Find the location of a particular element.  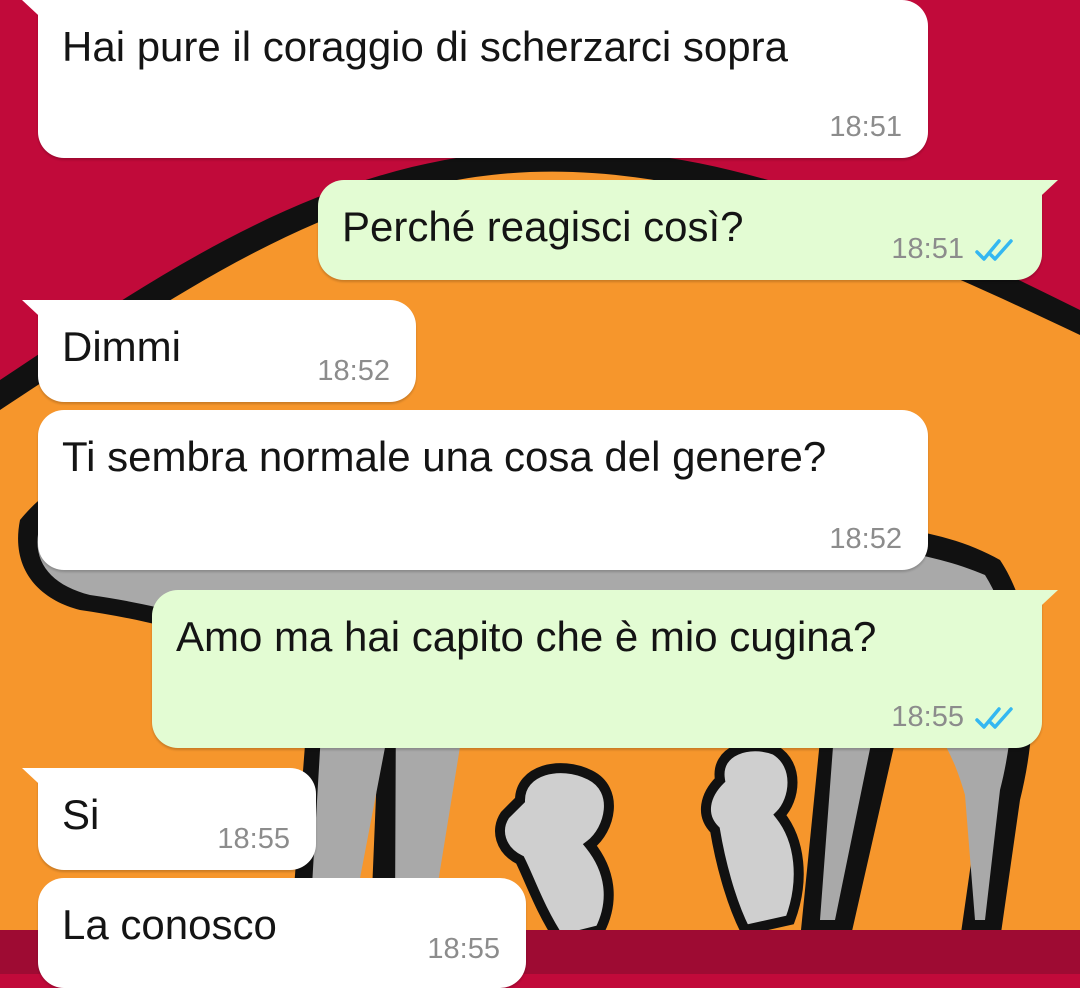

message-text: Ti sembra normale una cosa del genere? is located at coordinates (444, 456).